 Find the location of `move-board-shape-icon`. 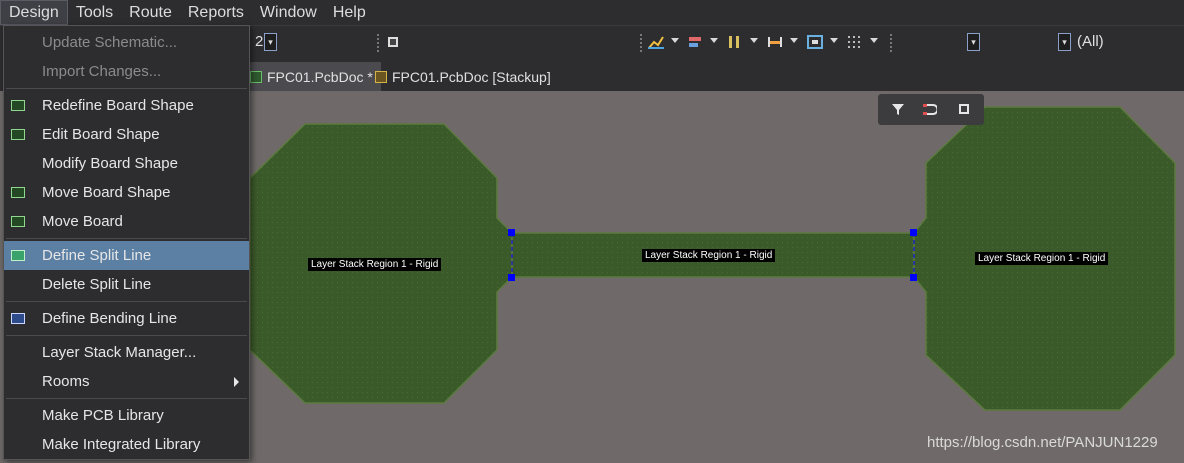

move-board-shape-icon is located at coordinates (18, 192).